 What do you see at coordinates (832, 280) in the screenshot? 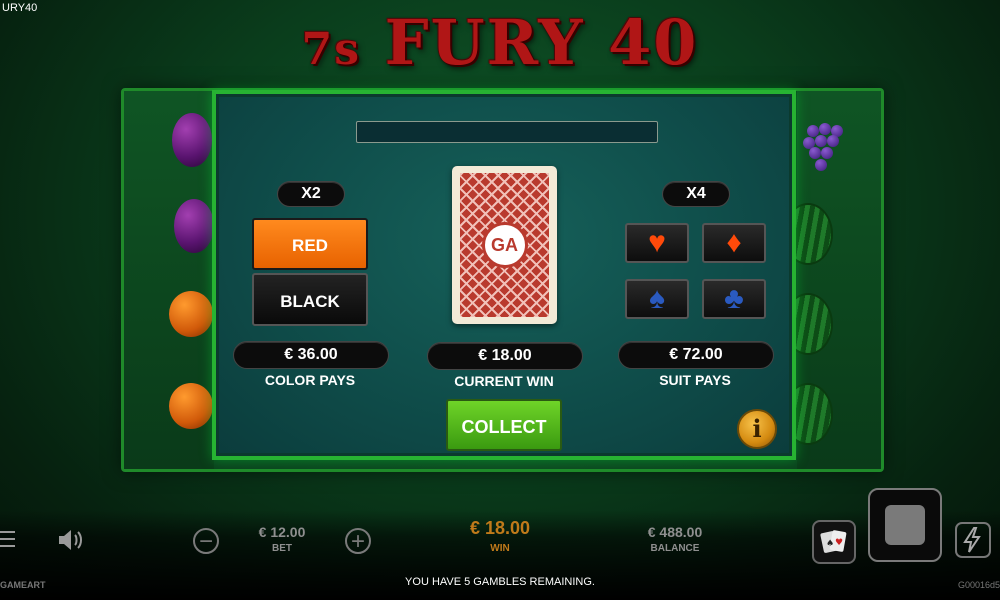
I see `reel-right` at bounding box center [832, 280].